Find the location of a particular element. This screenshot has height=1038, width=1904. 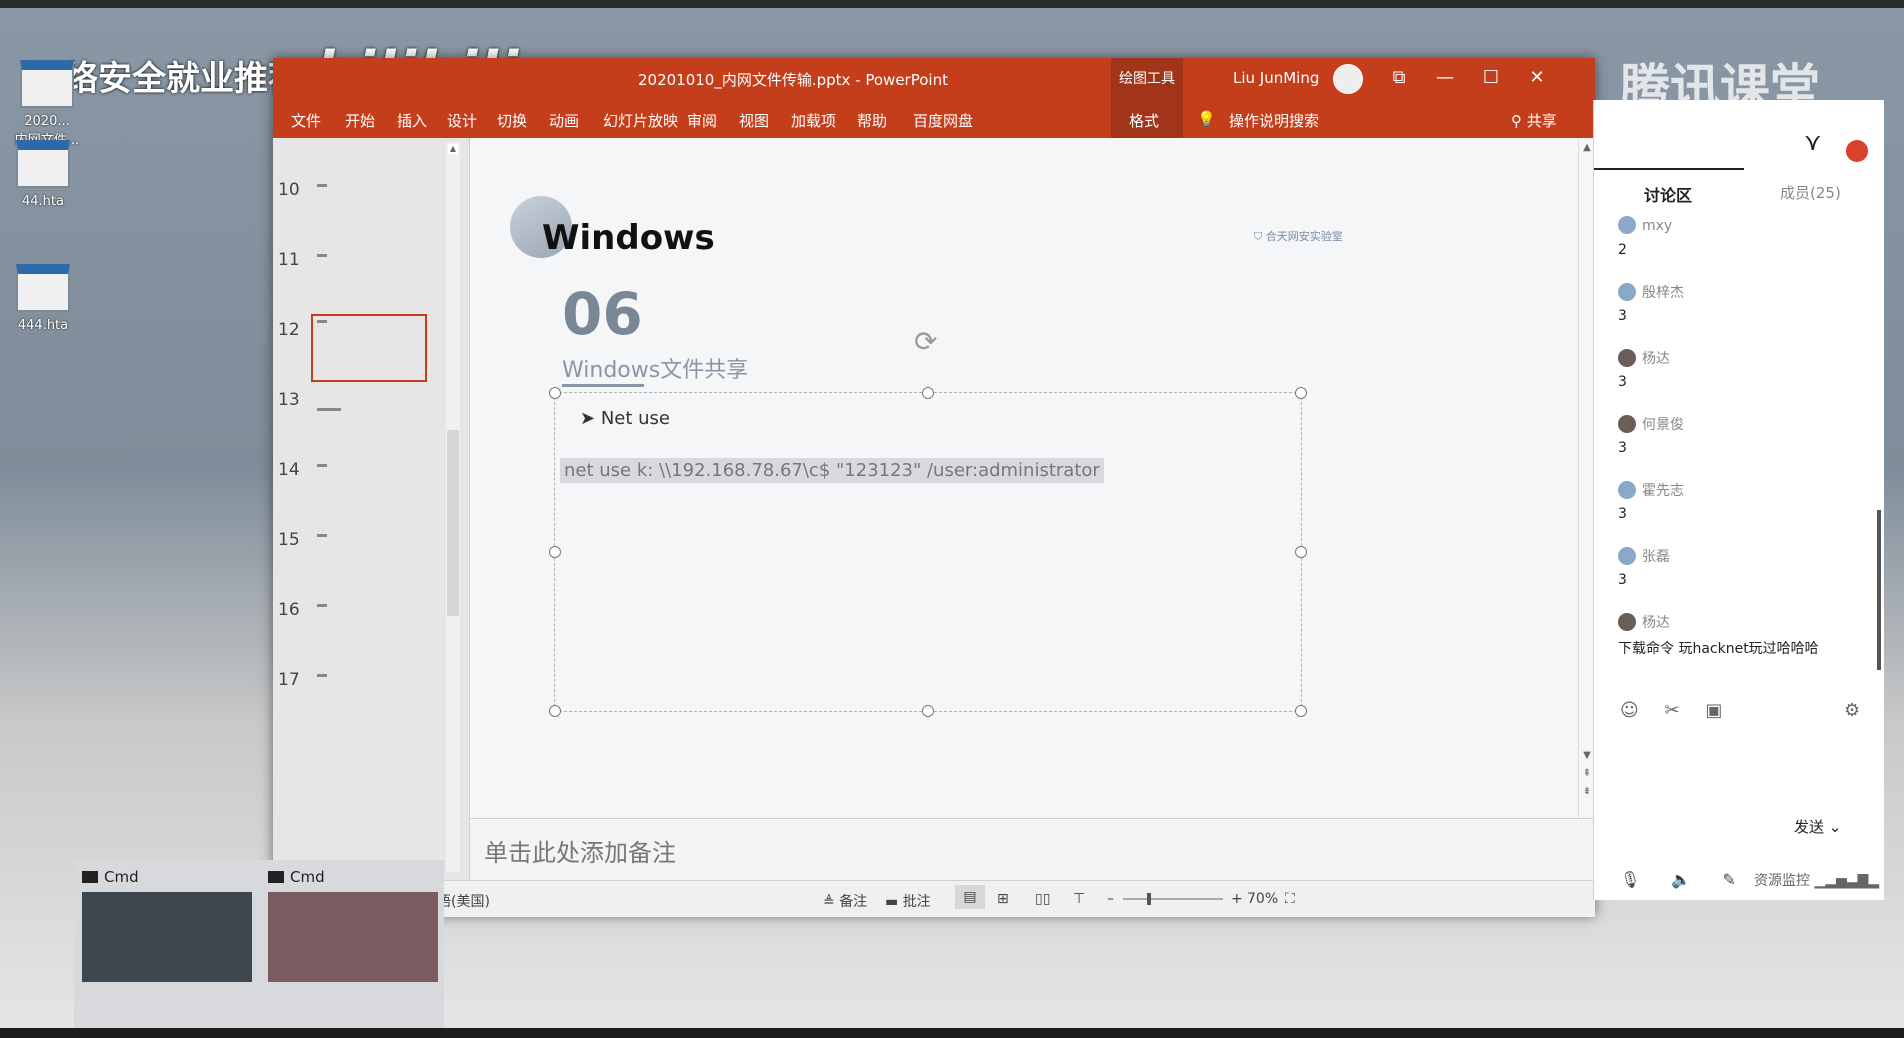

slide-sorter-icon: ⊞ is located at coordinates (1003, 899).